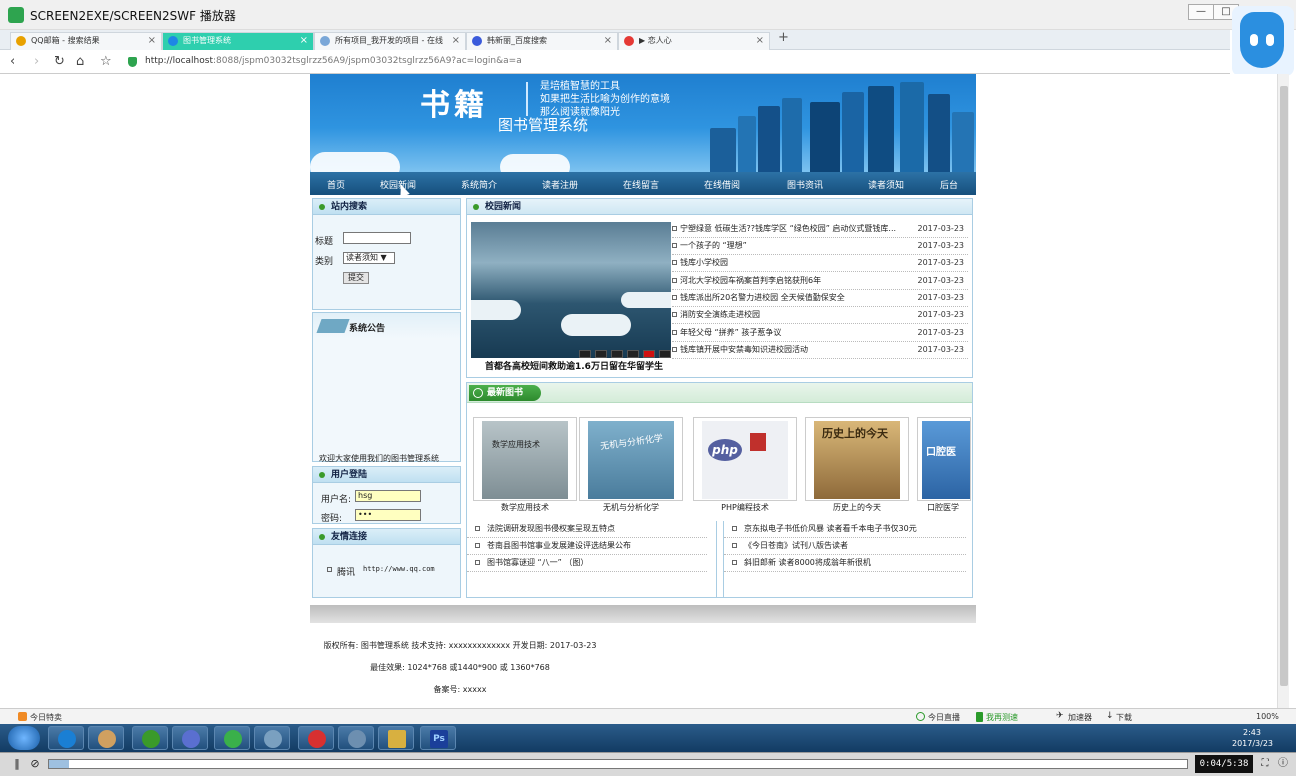 This screenshot has width=1296, height=776. What do you see at coordinates (886, 184) in the screenshot?
I see `menu-reader-notice: 读者须知` at bounding box center [886, 184].